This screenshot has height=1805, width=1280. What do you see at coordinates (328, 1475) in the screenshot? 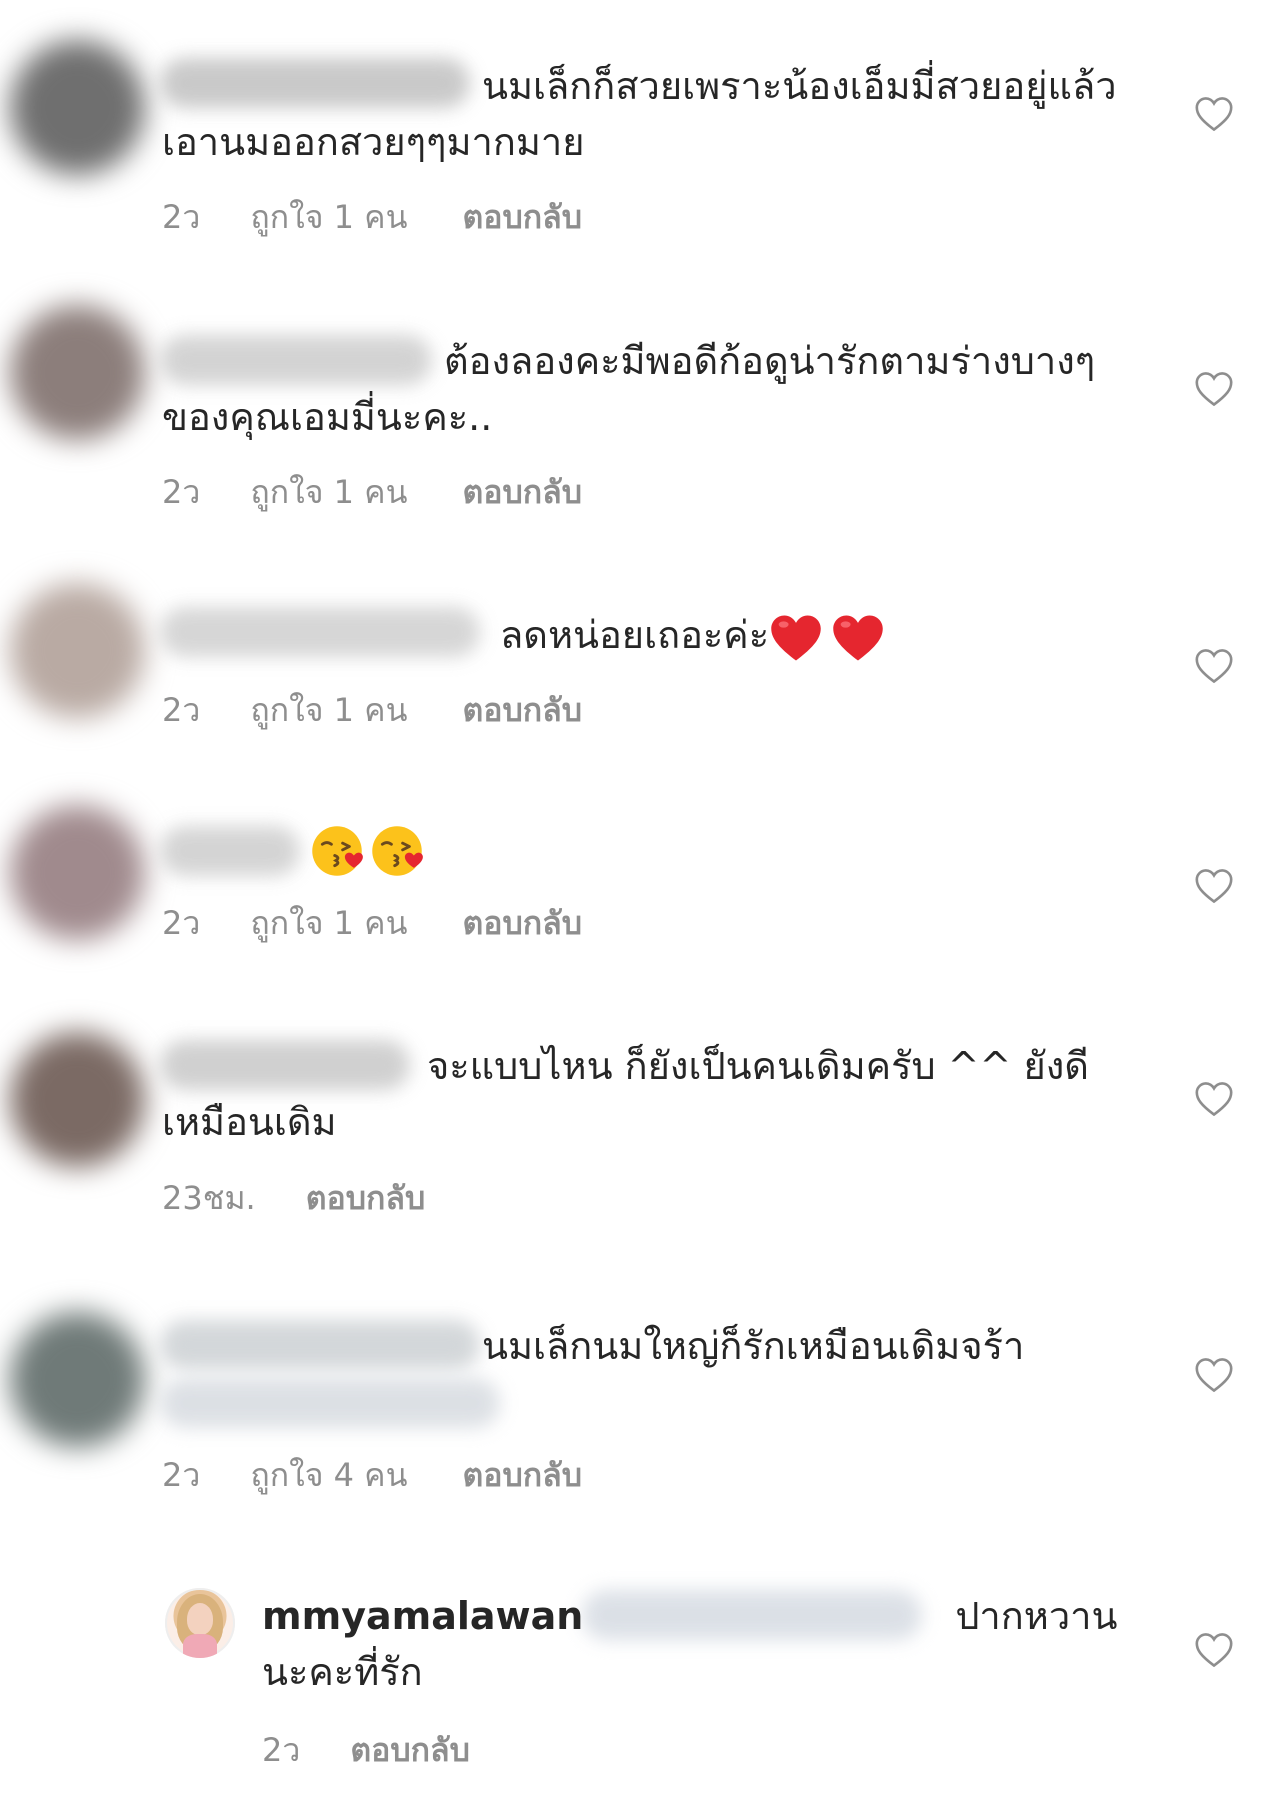
I see `likes-count-link: ถูกใจ 4 คน` at bounding box center [328, 1475].